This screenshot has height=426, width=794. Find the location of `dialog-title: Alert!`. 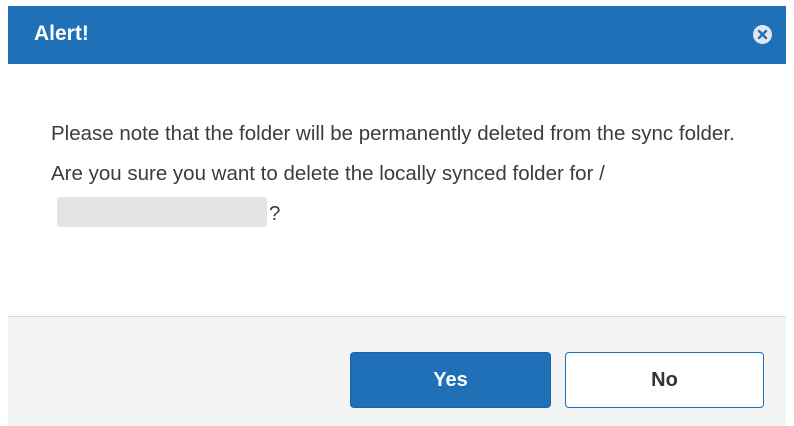

dialog-title: Alert! is located at coordinates (61, 33).